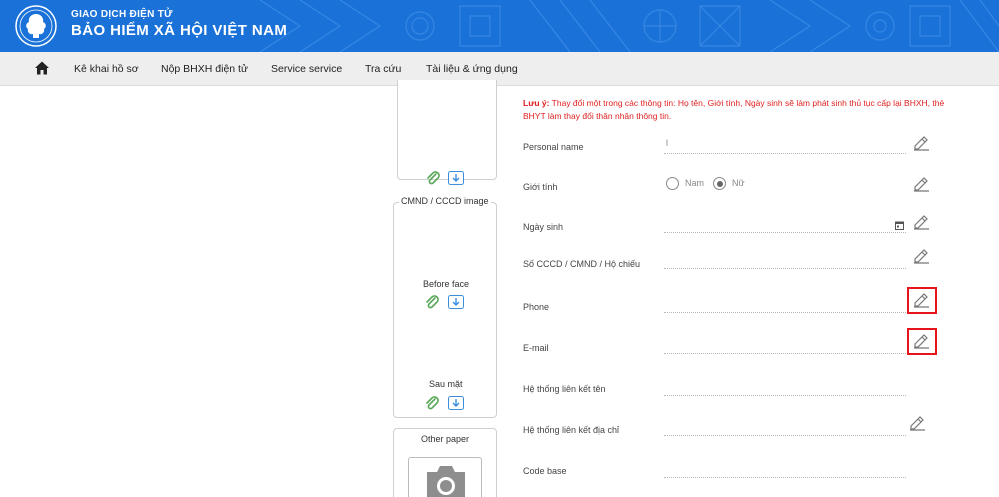 Image resolution: width=999 pixels, height=497 pixels. What do you see at coordinates (447, 130) in the screenshot?
I see `portrait-photo-box` at bounding box center [447, 130].